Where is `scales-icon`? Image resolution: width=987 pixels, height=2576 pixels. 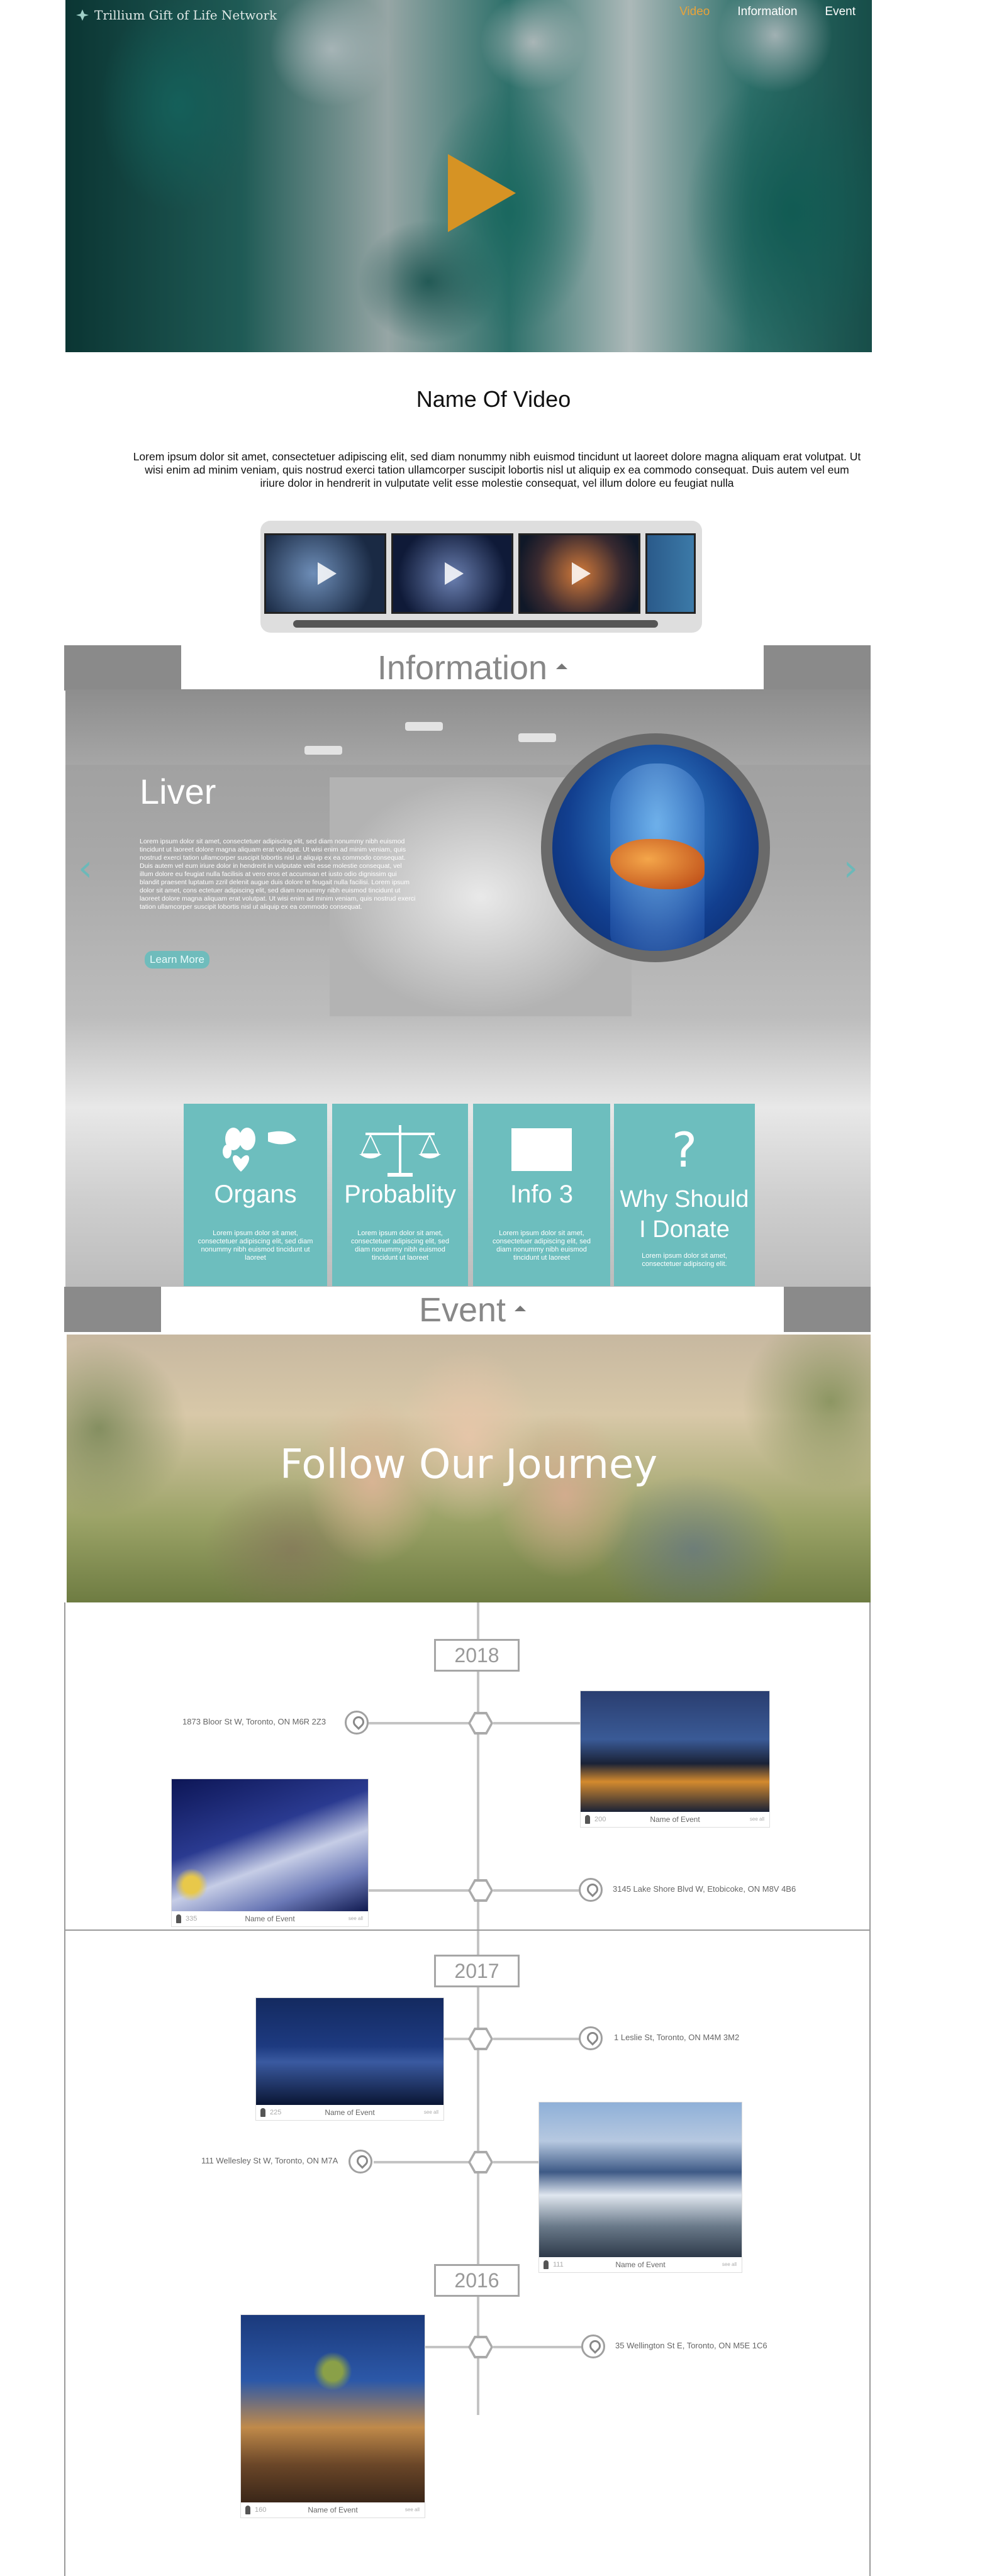 scales-icon is located at coordinates (400, 1149).